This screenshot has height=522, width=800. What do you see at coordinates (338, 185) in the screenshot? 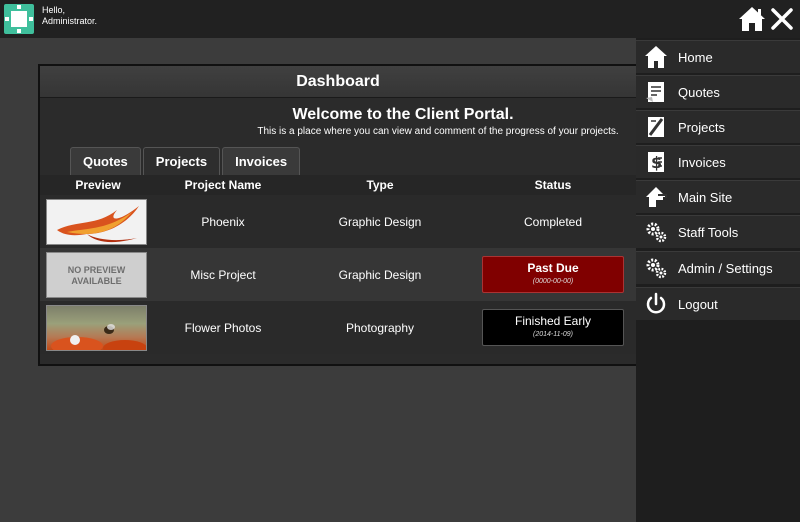
I see `table-header: Preview Project Name Type Status` at bounding box center [338, 185].